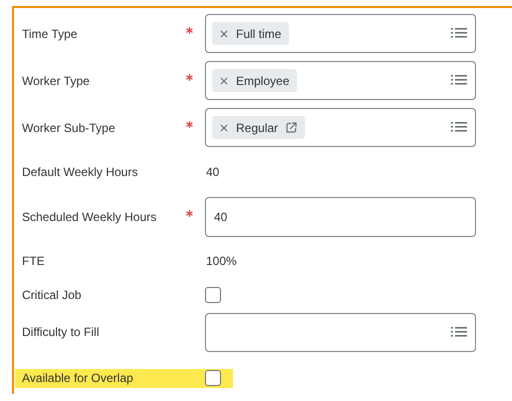 The height and width of the screenshot is (401, 512). What do you see at coordinates (255, 80) in the screenshot?
I see `selected-chip: Employee` at bounding box center [255, 80].